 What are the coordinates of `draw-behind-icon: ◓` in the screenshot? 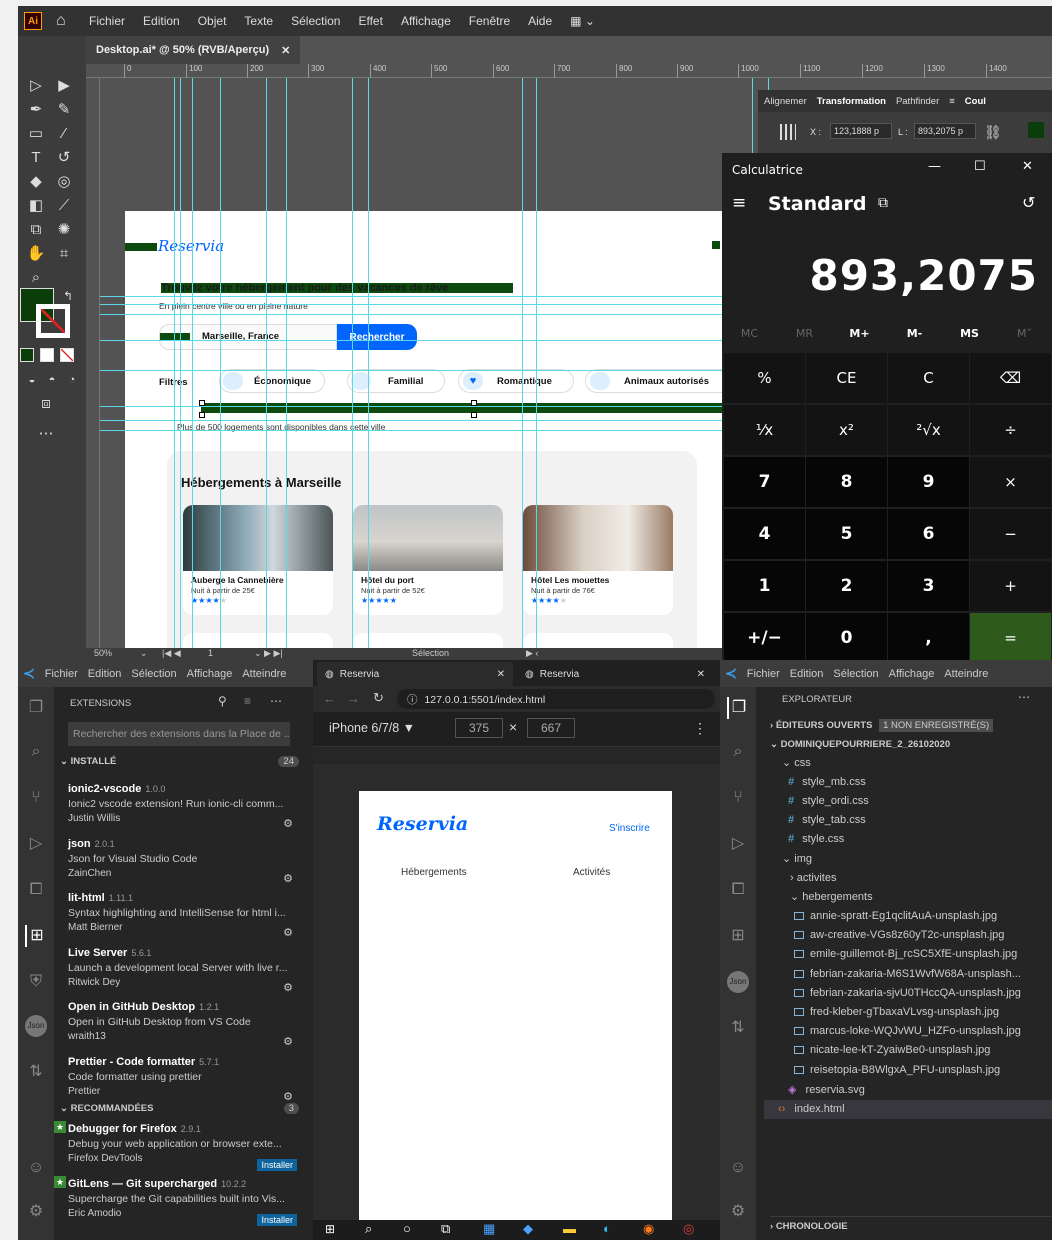 It's located at (52, 380).